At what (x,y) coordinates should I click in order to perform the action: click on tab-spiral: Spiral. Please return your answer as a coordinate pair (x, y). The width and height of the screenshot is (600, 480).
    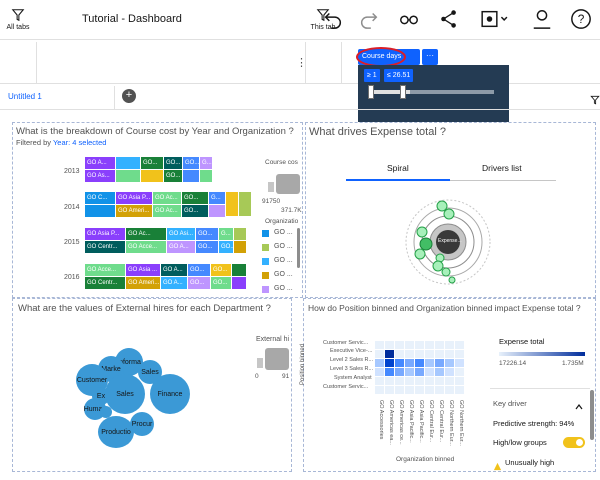
    Looking at the image, I should click on (398, 168).